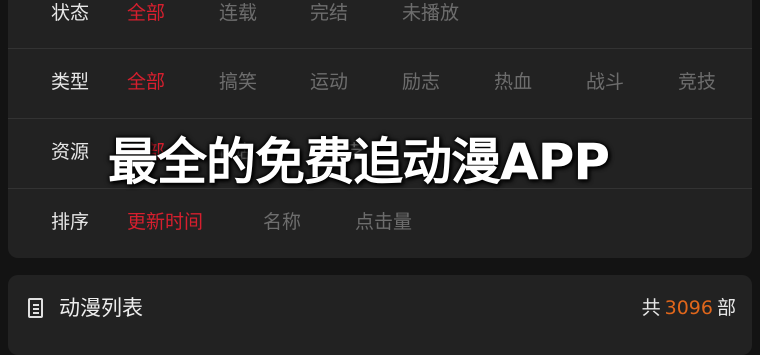 The height and width of the screenshot is (355, 760). What do you see at coordinates (70, 152) in the screenshot?
I see `filter-label-source: 资源` at bounding box center [70, 152].